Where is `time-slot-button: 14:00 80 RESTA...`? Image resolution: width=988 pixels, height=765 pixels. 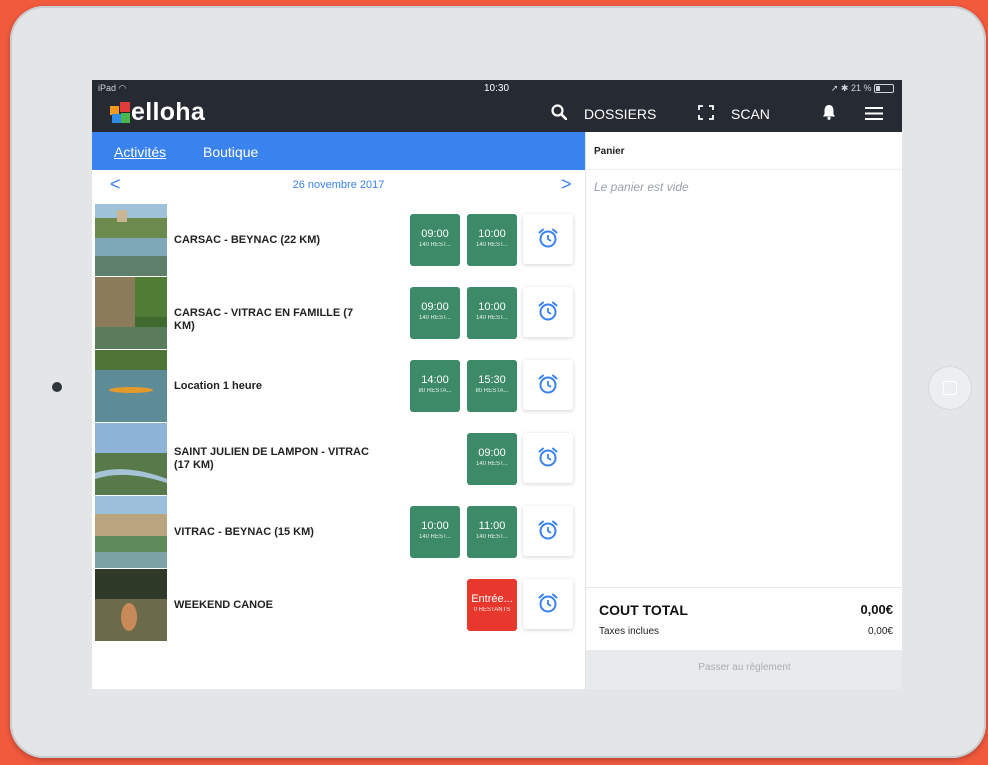 time-slot-button: 14:00 80 RESTA... is located at coordinates (435, 386).